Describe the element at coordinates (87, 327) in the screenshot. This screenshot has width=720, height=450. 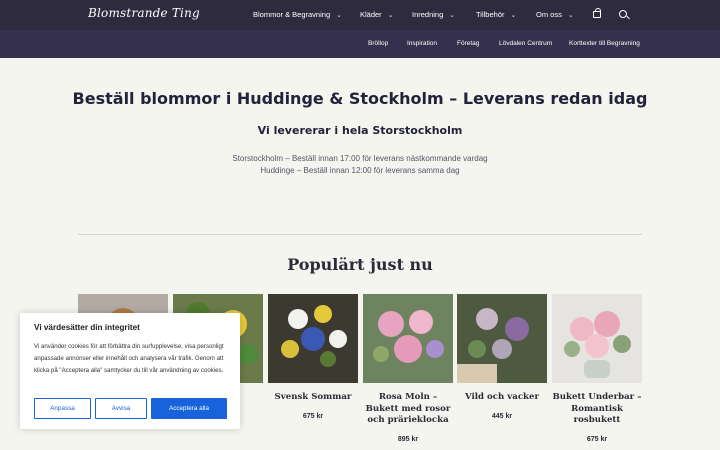
I see `cookie-banner-title: Vi värdesätter din integritet` at that location.